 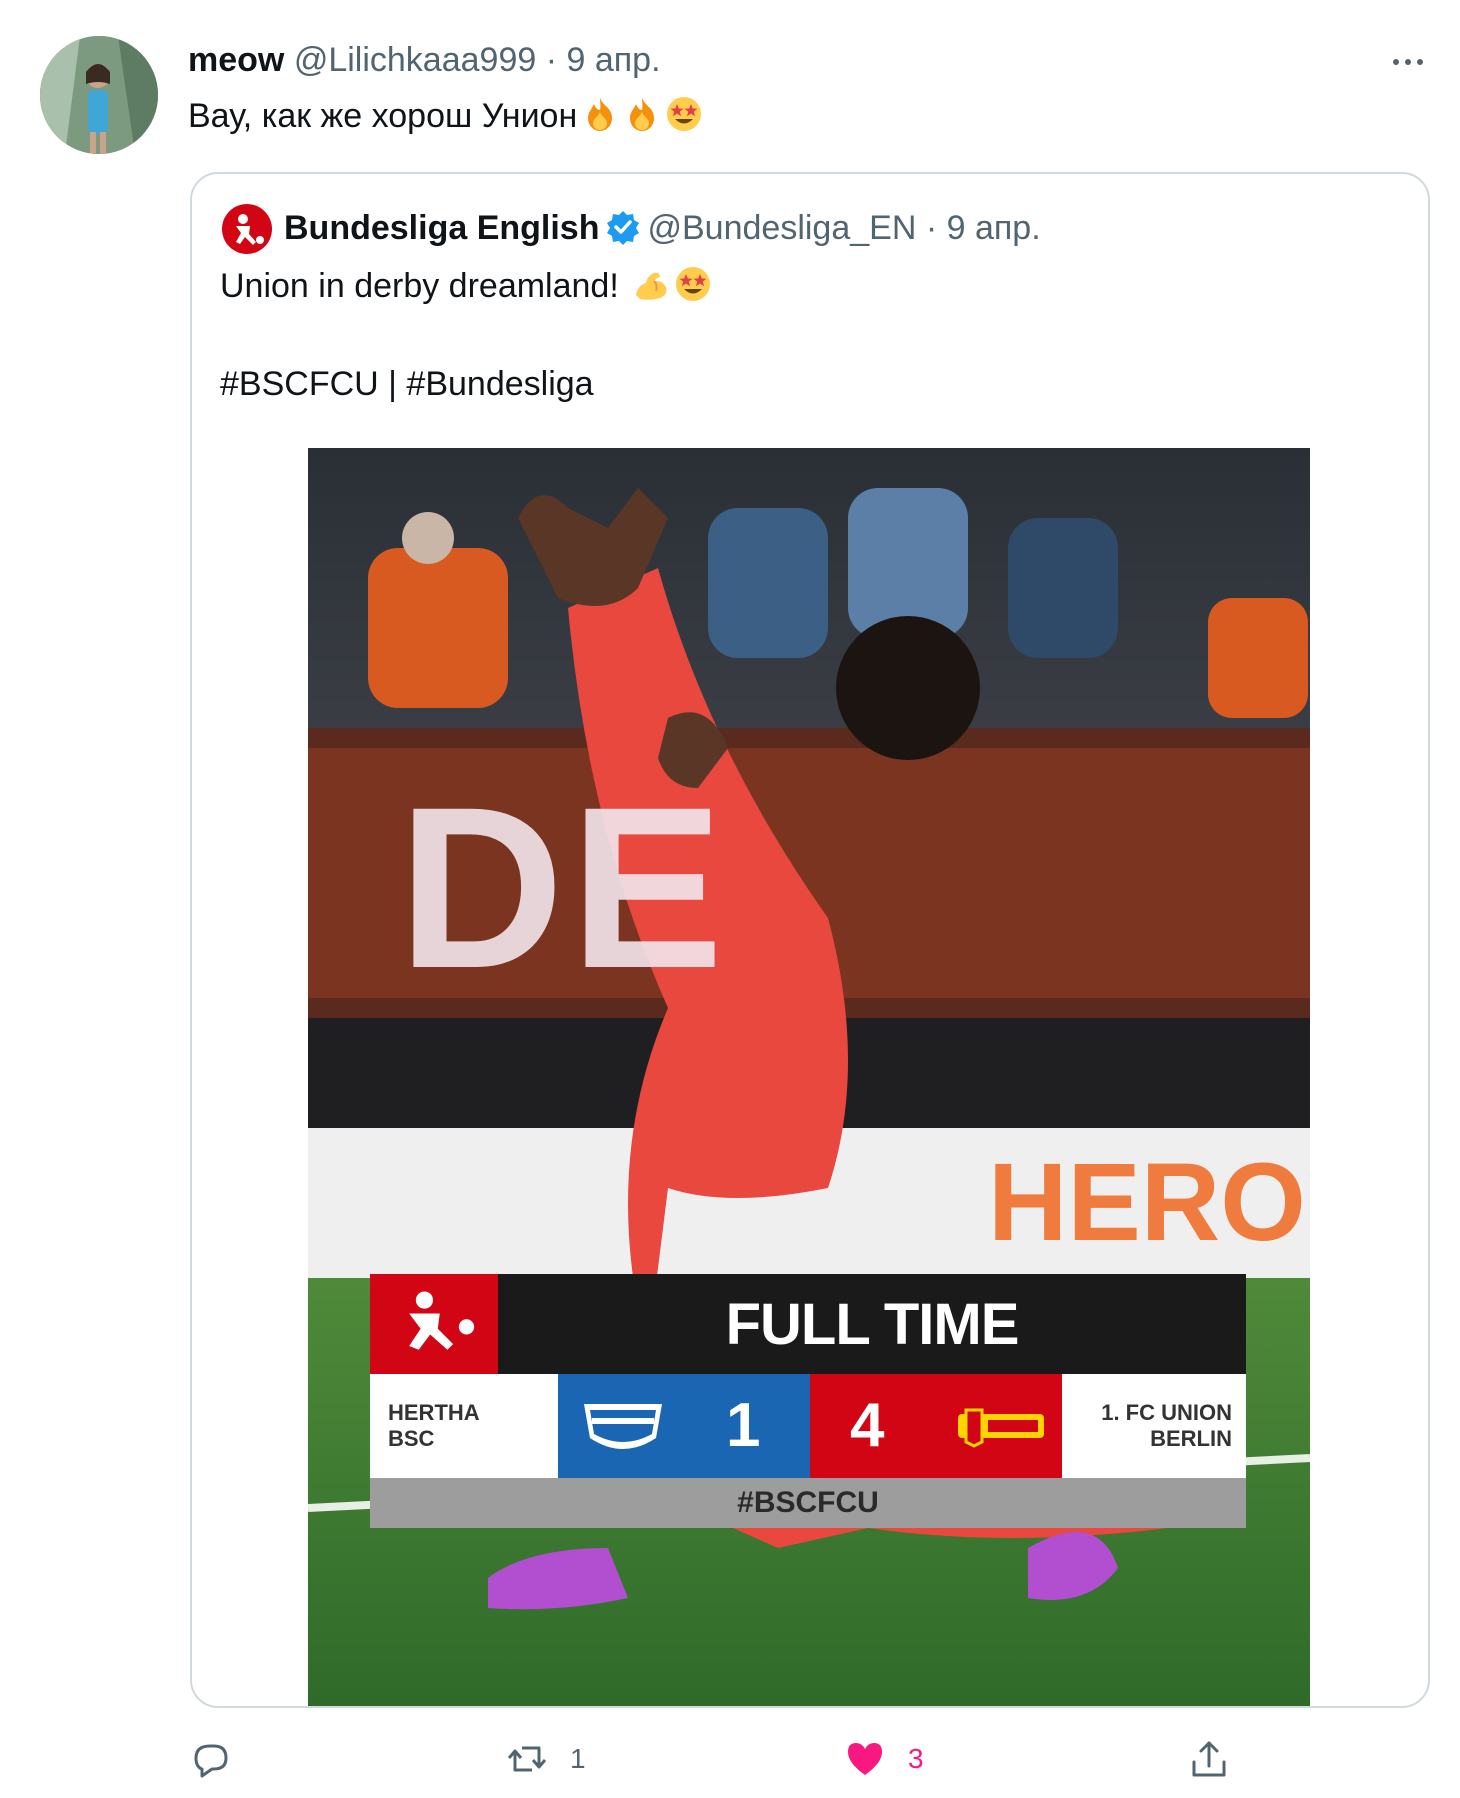 What do you see at coordinates (236, 60) in the screenshot?
I see `author-name: meow` at bounding box center [236, 60].